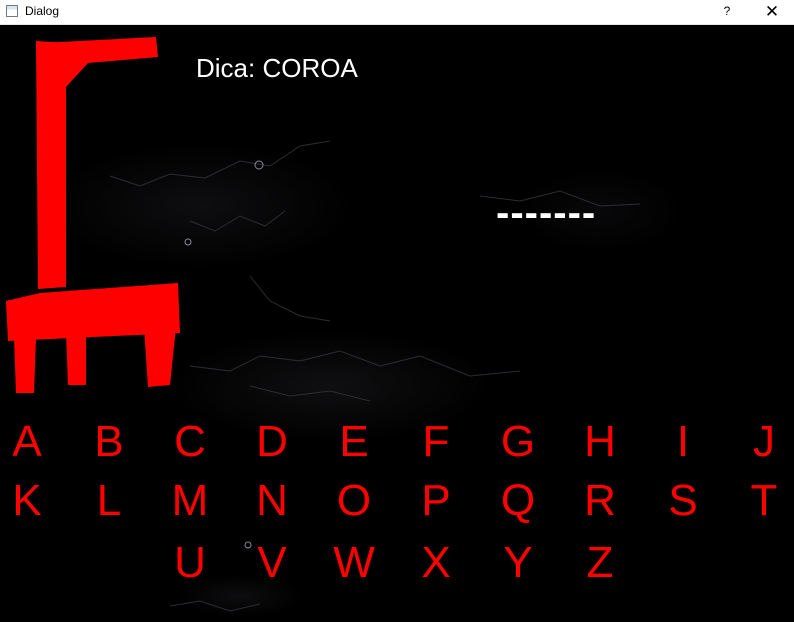  What do you see at coordinates (764, 442) in the screenshot?
I see `letter-button-j: J` at bounding box center [764, 442].